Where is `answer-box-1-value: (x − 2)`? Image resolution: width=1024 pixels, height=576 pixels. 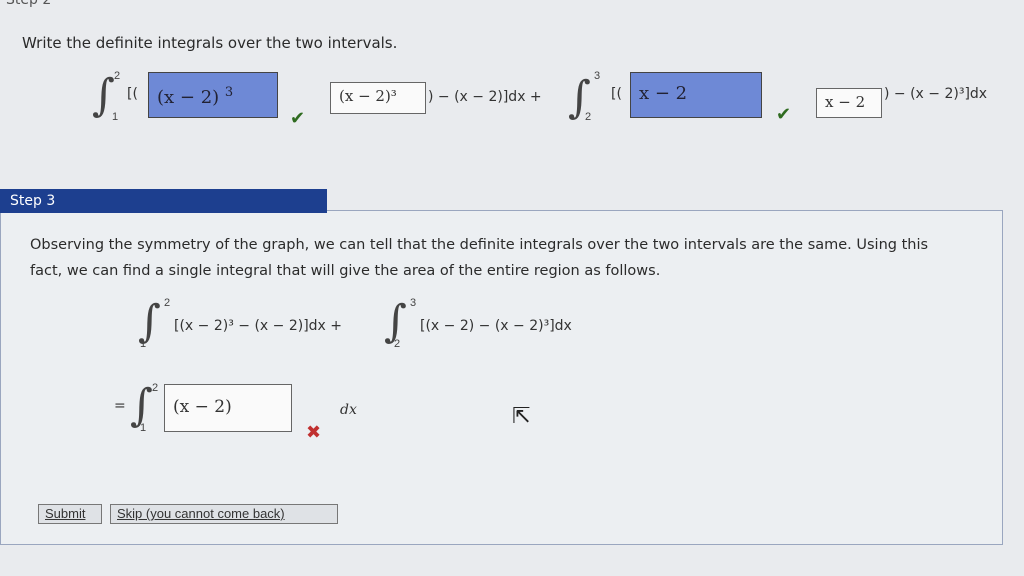 answer-box-1-value: (x − 2) is located at coordinates (188, 97).